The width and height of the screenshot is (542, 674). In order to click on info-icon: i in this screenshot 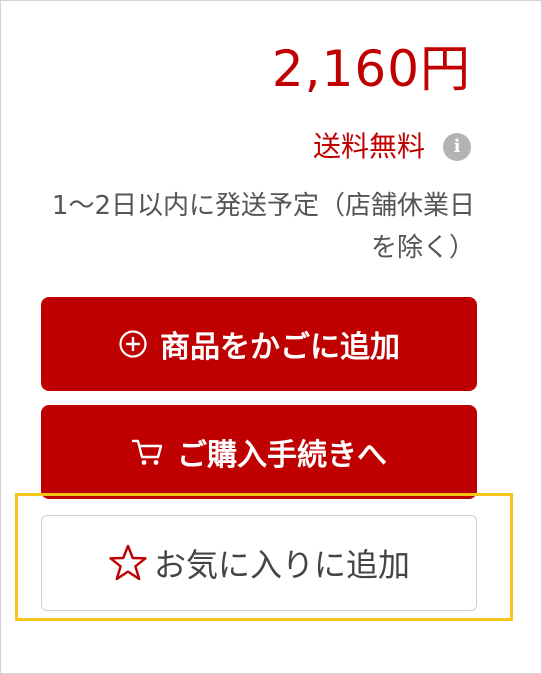, I will do `click(457, 147)`.